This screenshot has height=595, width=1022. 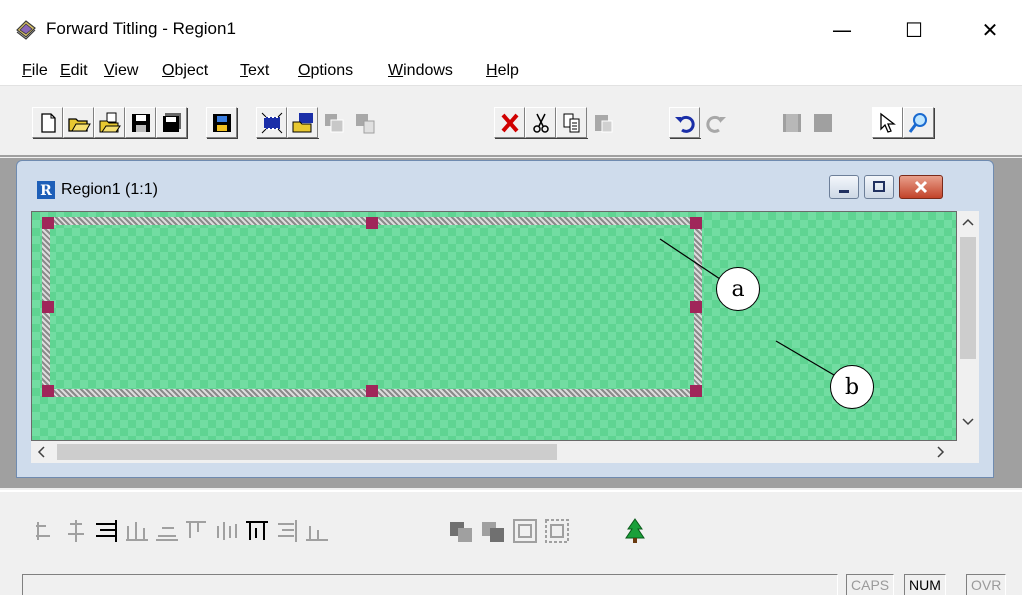 What do you see at coordinates (137, 531) in the screenshot?
I see `distribute-h-button` at bounding box center [137, 531].